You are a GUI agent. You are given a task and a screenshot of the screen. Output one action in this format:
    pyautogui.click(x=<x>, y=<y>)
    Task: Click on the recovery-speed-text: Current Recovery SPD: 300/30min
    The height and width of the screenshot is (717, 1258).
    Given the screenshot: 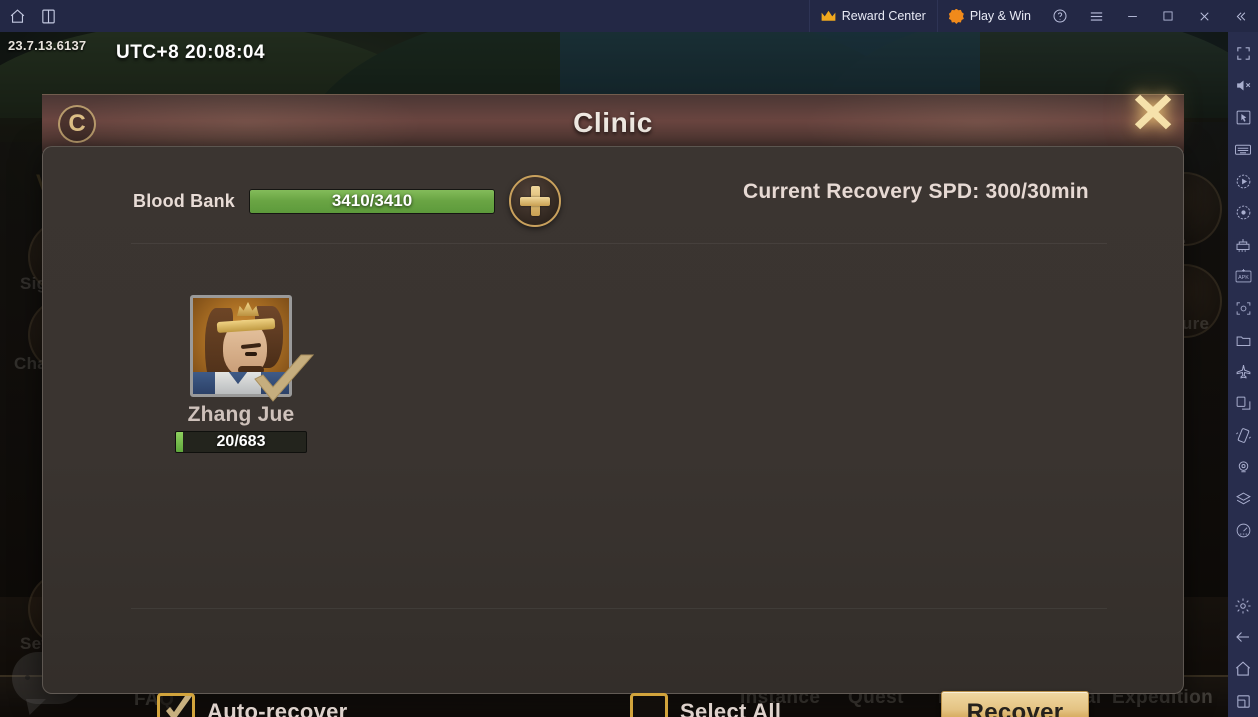 What is the action you would take?
    pyautogui.click(x=916, y=191)
    